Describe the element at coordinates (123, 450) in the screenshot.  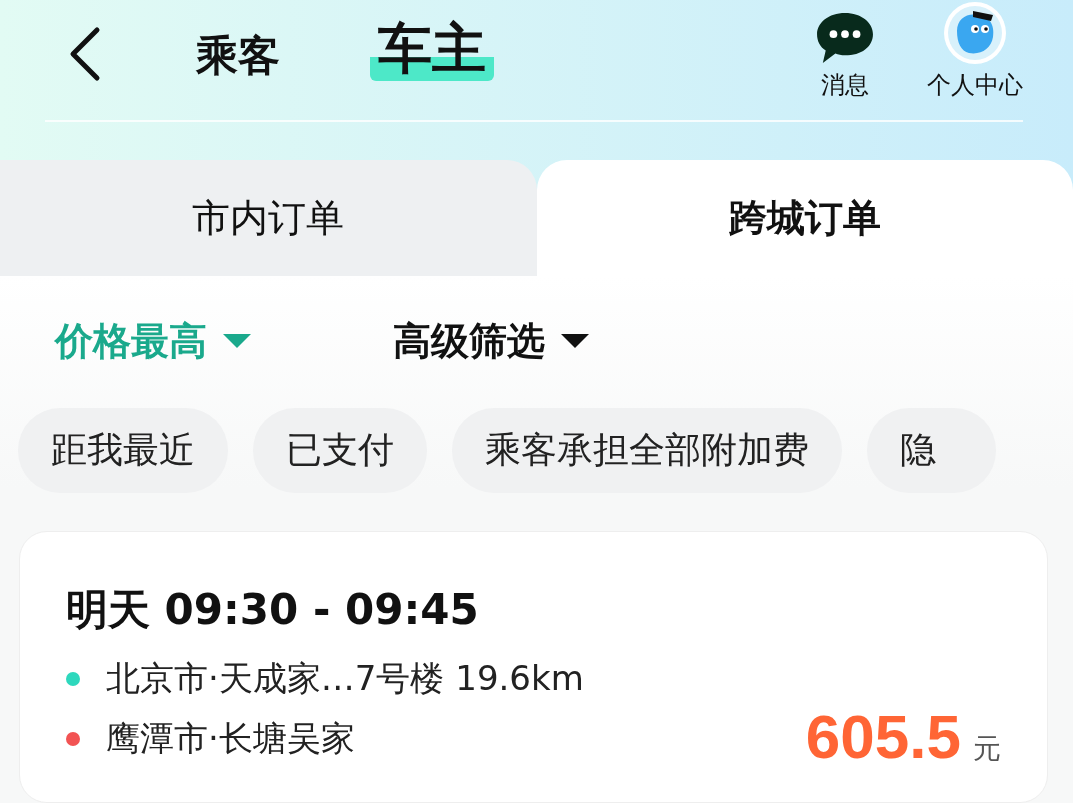
I see `filter-chip: 距我最近` at that location.